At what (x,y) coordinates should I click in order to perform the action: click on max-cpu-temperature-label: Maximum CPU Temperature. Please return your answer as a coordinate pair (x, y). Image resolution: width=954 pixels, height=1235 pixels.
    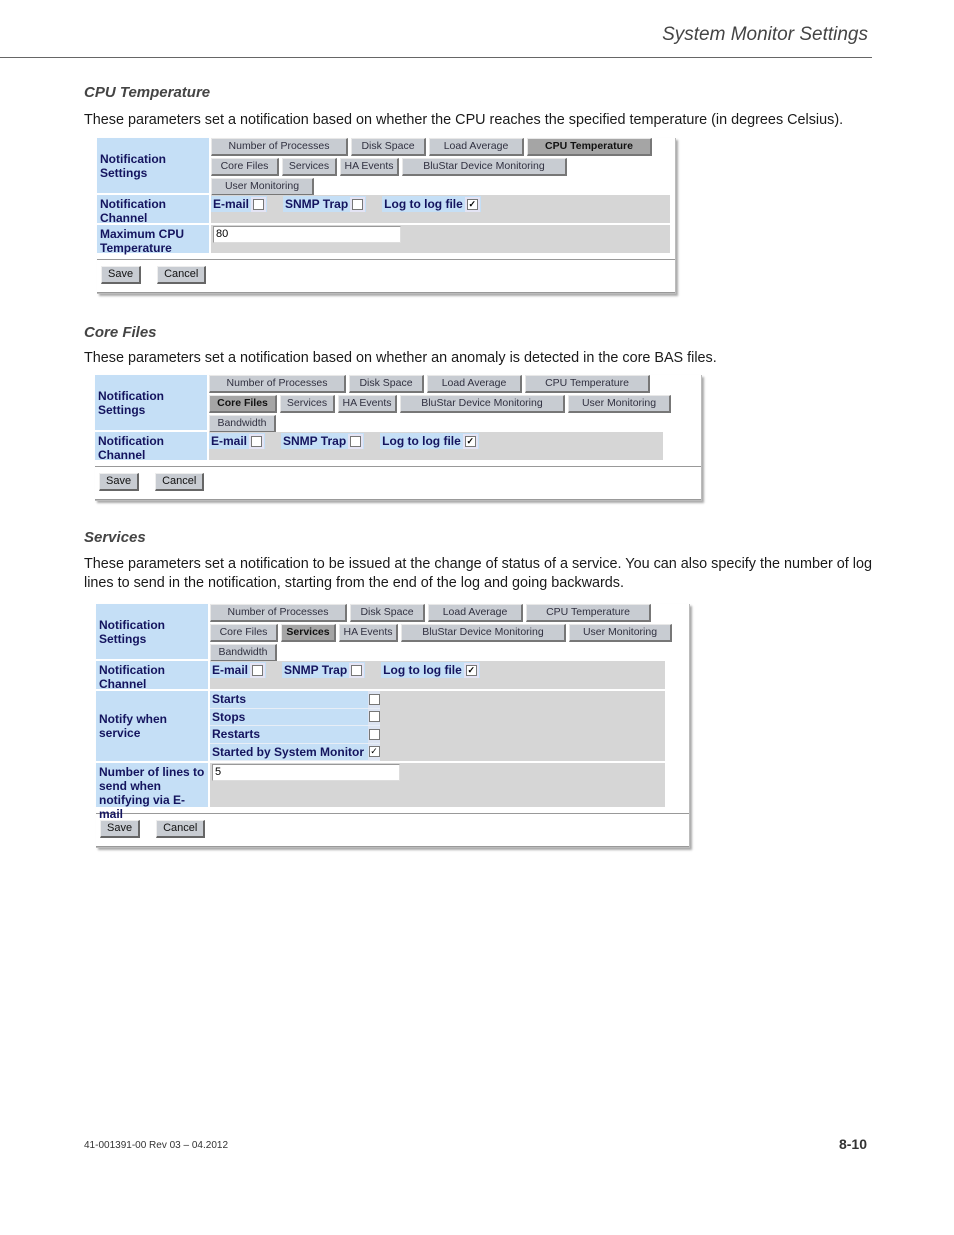
    Looking at the image, I should click on (153, 240).